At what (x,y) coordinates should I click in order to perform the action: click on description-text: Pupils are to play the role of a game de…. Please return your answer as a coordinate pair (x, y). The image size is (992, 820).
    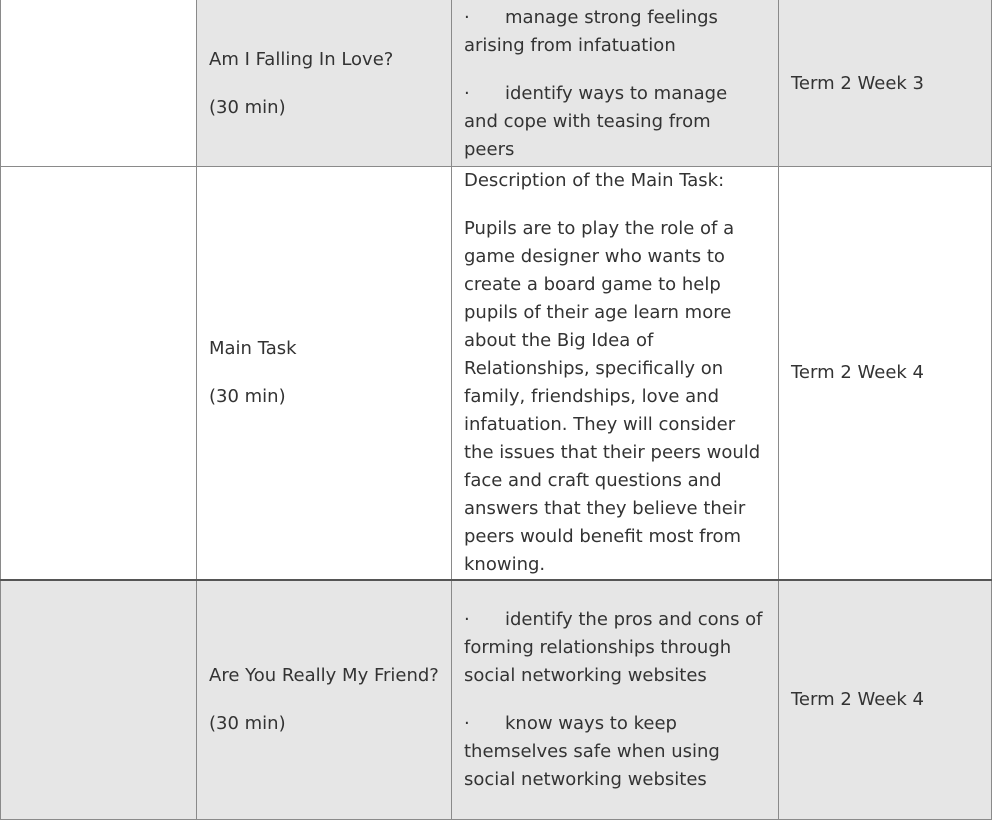
    Looking at the image, I should click on (612, 396).